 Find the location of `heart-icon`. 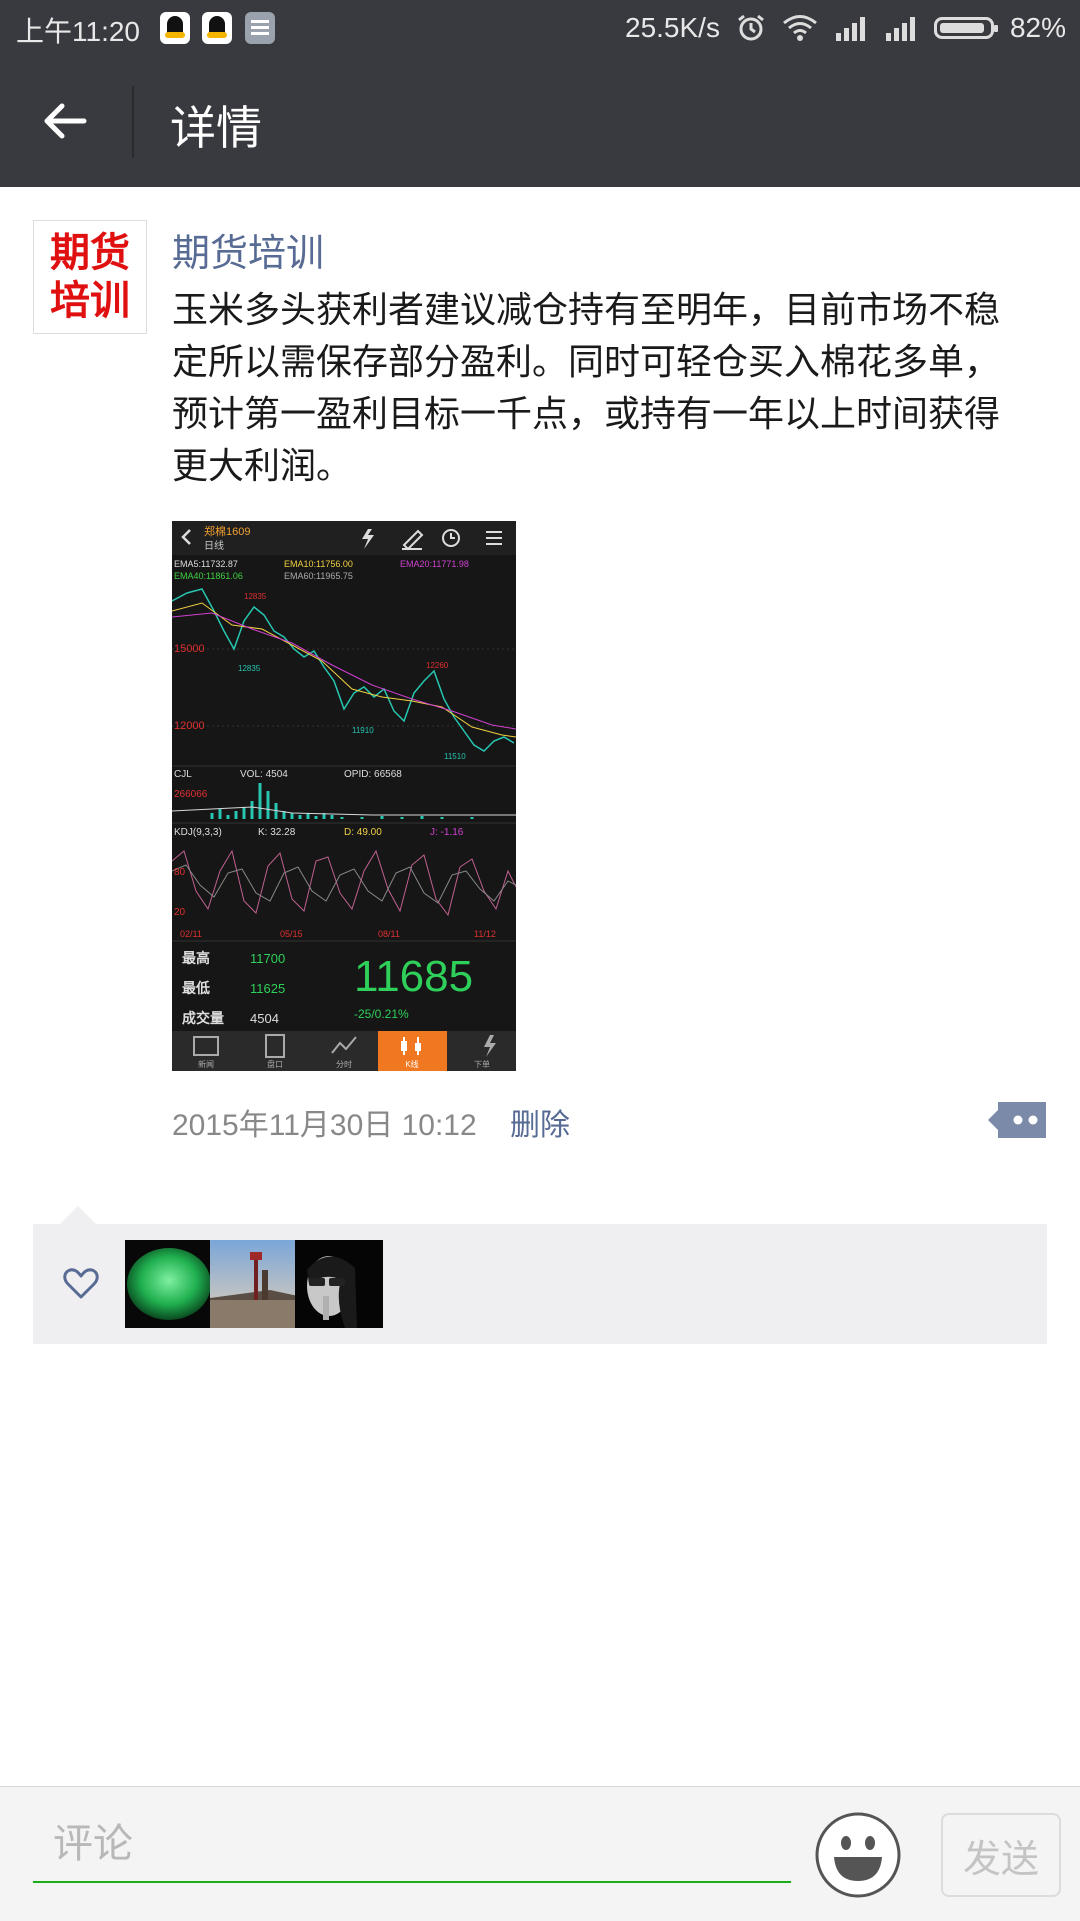

heart-icon is located at coordinates (81, 1283).